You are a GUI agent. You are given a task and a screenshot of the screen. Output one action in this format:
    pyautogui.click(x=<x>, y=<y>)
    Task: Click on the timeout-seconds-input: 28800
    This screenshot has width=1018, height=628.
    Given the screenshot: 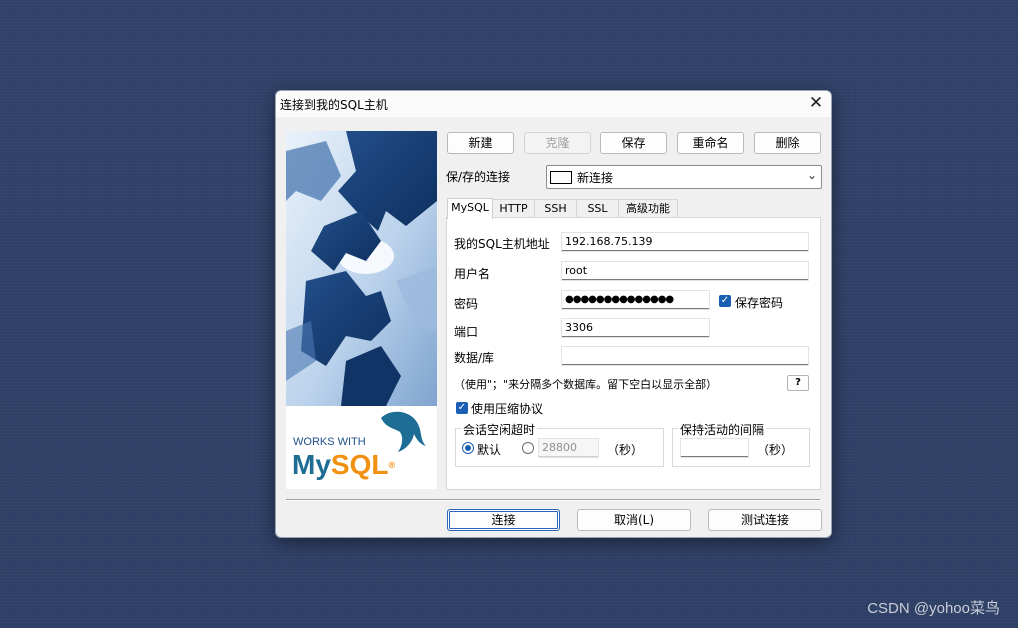 What is the action you would take?
    pyautogui.click(x=568, y=448)
    